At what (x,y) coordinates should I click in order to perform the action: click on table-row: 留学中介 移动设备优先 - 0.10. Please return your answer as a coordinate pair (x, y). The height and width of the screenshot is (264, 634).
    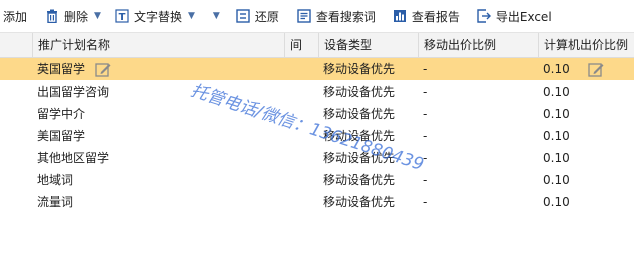
    Looking at the image, I should click on (317, 114).